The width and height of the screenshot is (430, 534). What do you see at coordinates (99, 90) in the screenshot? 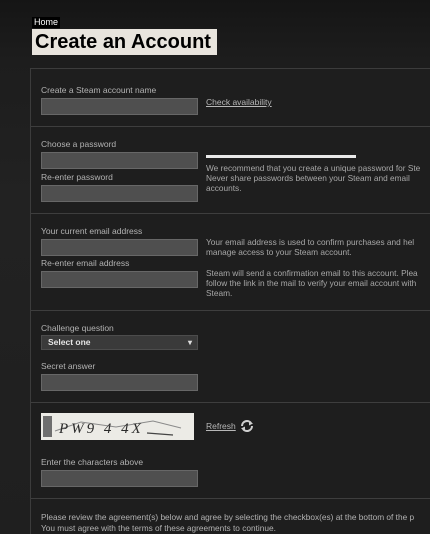
I see `account-name-label: Create a Steam account name` at bounding box center [99, 90].